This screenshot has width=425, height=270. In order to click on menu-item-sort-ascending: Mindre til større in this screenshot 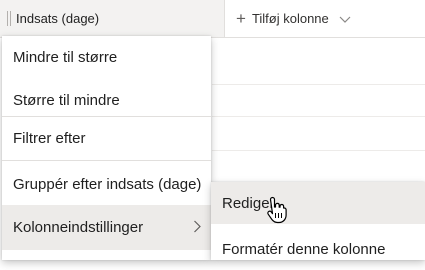, I will do `click(106, 57)`.